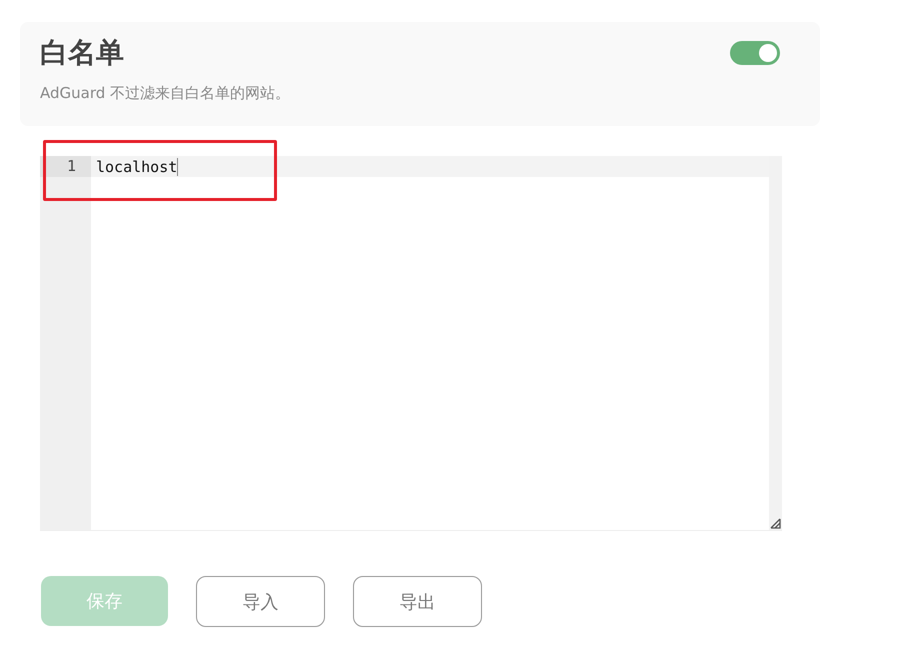 This screenshot has width=922, height=655. What do you see at coordinates (166, 93) in the screenshot?
I see `section-description: AdGuard 不过滤来自白名单的网站。` at bounding box center [166, 93].